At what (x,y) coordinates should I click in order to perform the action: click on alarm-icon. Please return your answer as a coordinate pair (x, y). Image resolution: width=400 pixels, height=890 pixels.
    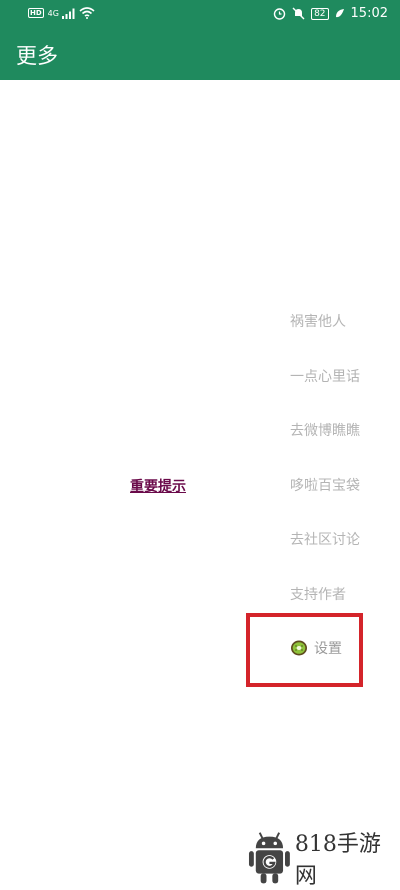
    Looking at the image, I should click on (279, 14).